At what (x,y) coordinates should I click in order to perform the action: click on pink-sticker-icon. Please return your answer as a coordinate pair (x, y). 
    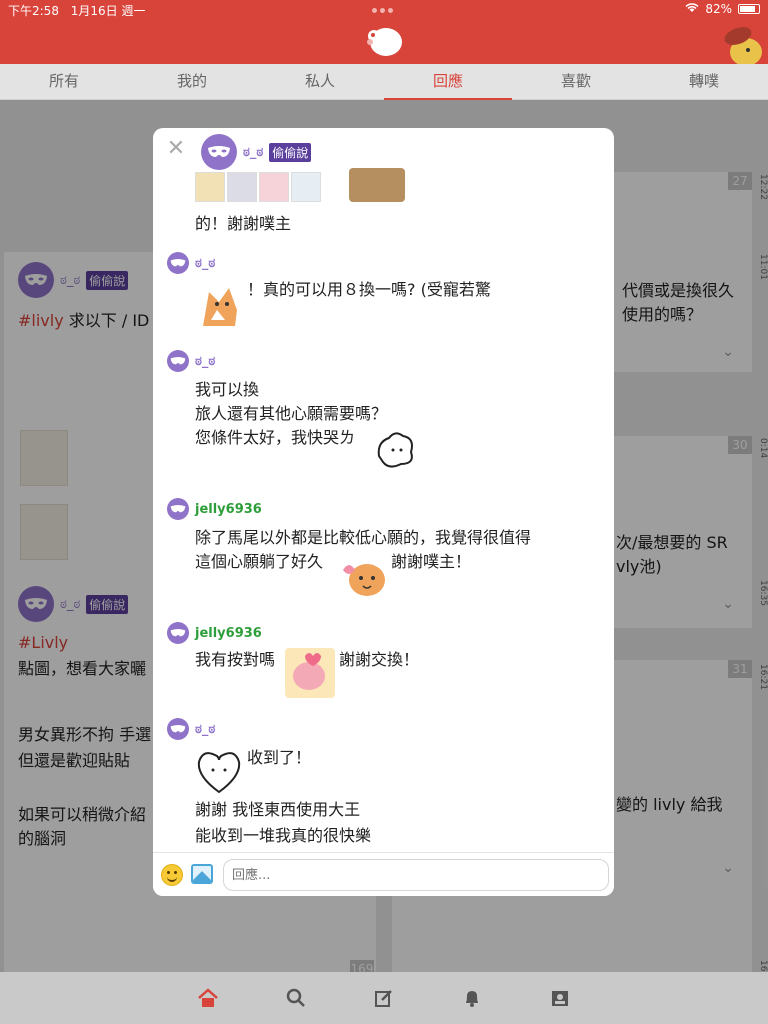
    Looking at the image, I should click on (310, 673).